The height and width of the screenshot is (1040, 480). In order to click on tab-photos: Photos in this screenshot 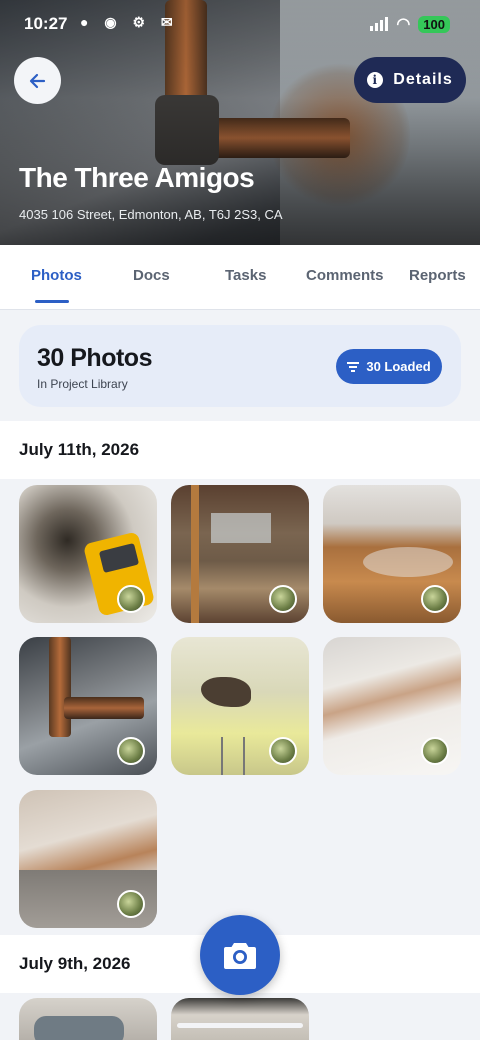, I will do `click(56, 275)`.